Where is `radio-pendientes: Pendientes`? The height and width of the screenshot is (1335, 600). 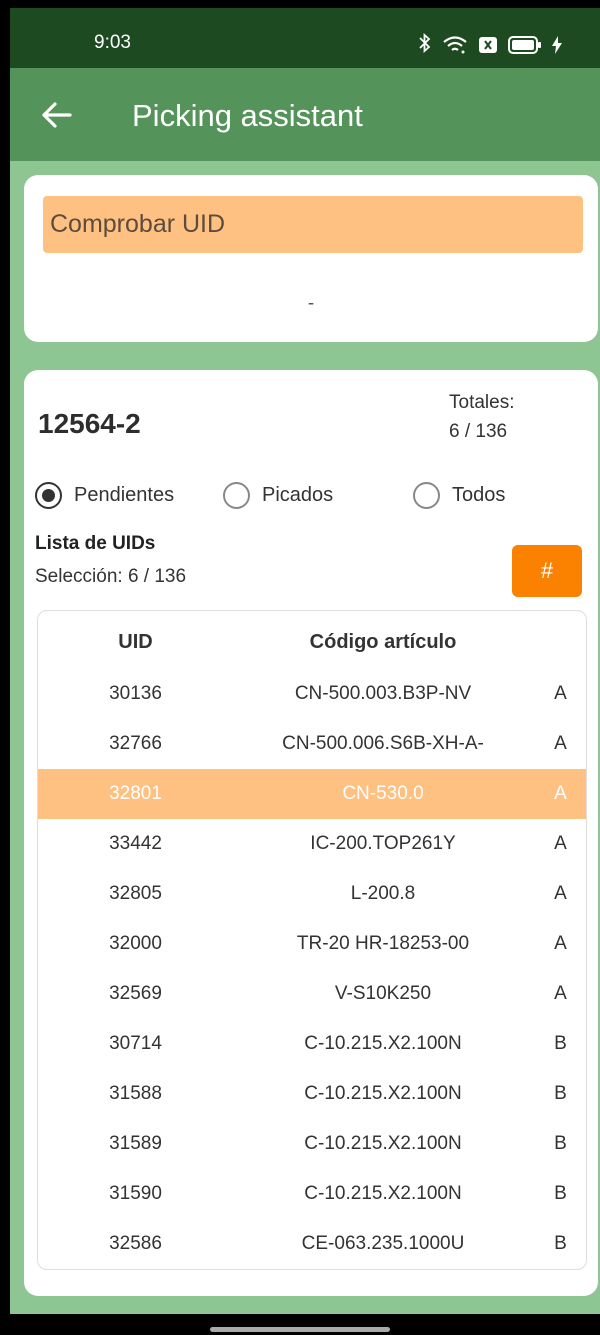
radio-pendientes: Pendientes is located at coordinates (104, 495).